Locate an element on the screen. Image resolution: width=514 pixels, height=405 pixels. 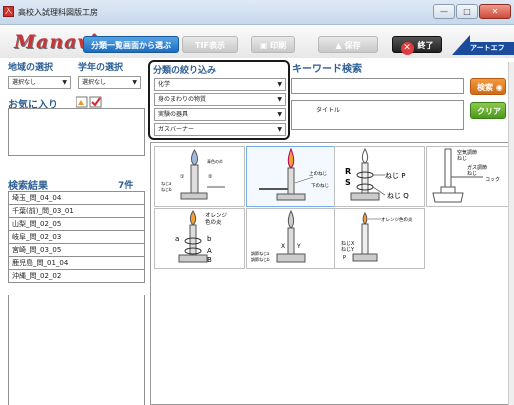
svg-text: R is located at coordinates (348, 171).